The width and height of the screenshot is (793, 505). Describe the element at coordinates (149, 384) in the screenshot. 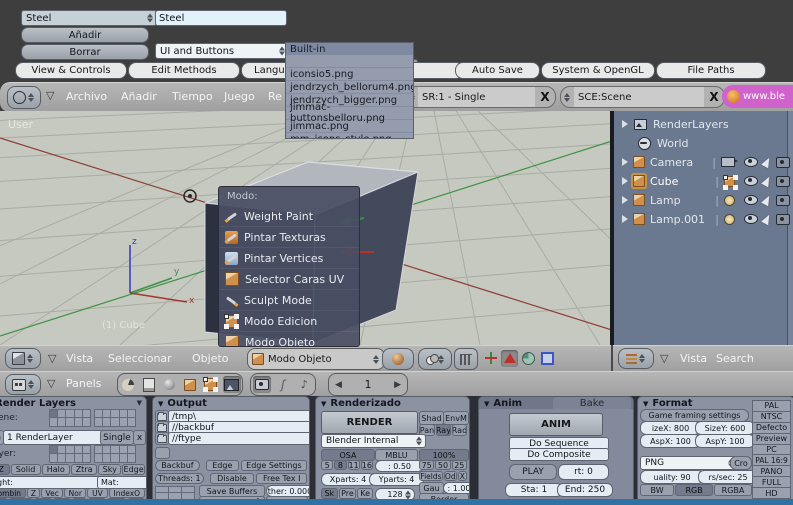

I see `script-context-button` at that location.